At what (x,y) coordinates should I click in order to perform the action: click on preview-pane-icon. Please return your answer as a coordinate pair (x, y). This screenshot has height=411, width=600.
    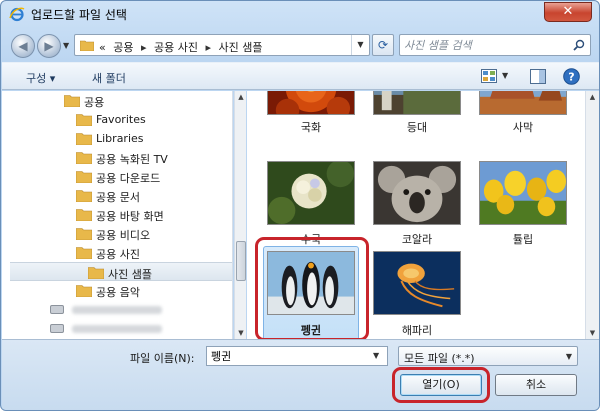
    Looking at the image, I should click on (538, 76).